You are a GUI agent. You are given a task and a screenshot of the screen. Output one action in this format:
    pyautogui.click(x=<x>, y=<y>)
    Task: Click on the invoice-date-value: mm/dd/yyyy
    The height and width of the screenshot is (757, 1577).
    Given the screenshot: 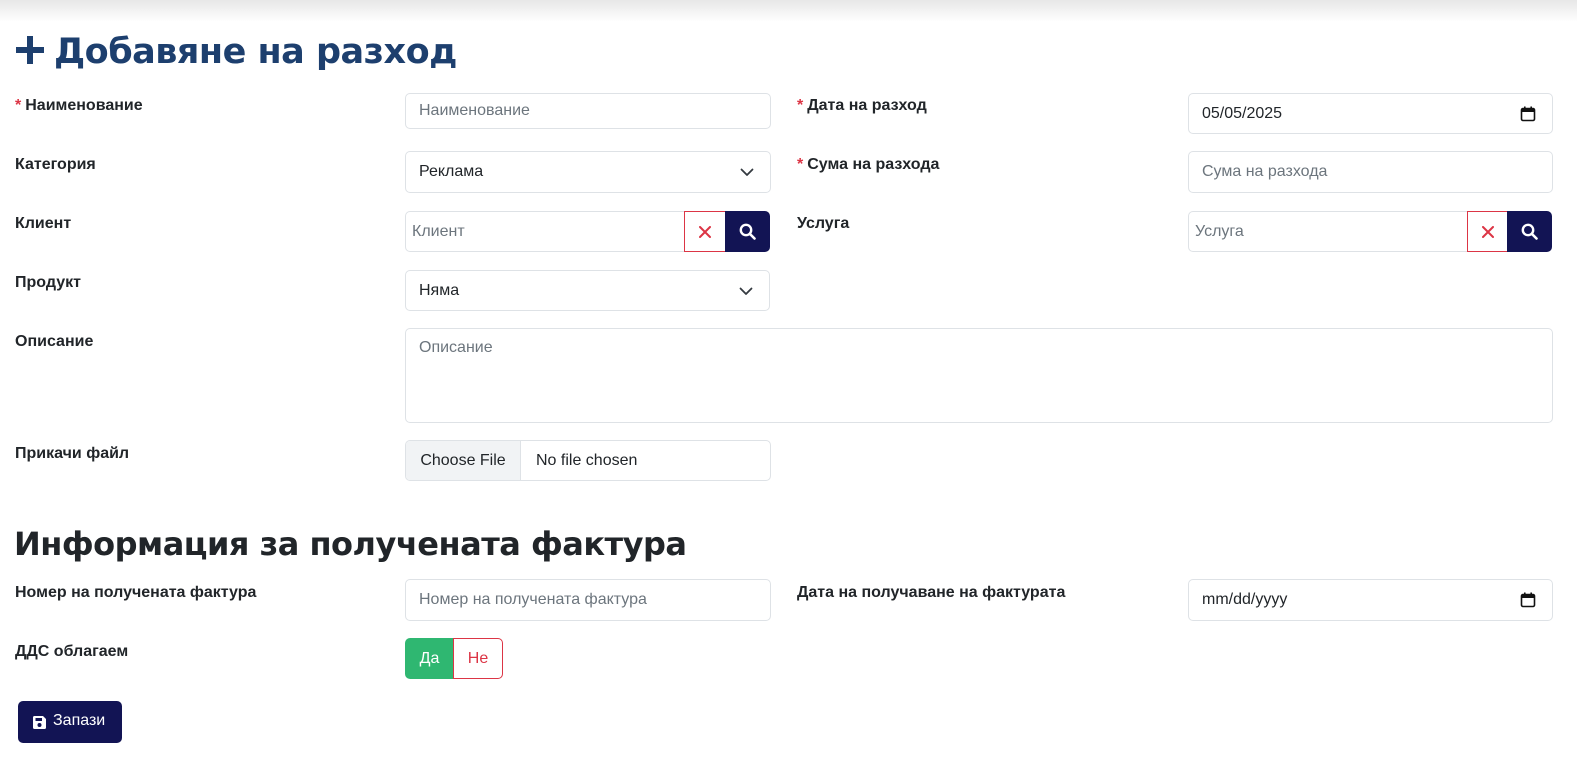 What is the action you would take?
    pyautogui.click(x=1245, y=599)
    